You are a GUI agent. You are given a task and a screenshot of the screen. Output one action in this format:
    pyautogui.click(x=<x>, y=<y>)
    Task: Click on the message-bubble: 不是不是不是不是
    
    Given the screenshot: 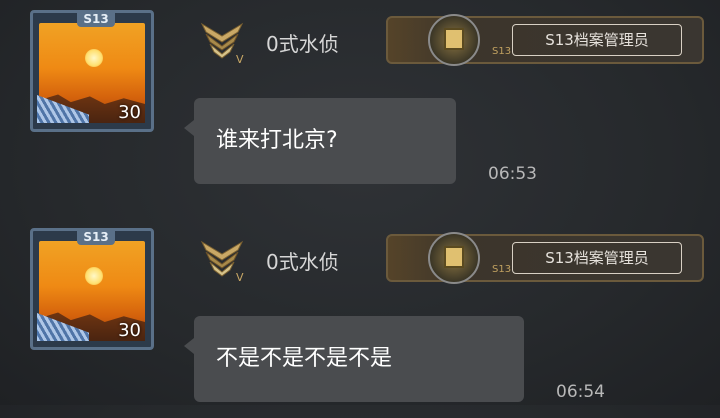 What is the action you would take?
    pyautogui.click(x=354, y=359)
    